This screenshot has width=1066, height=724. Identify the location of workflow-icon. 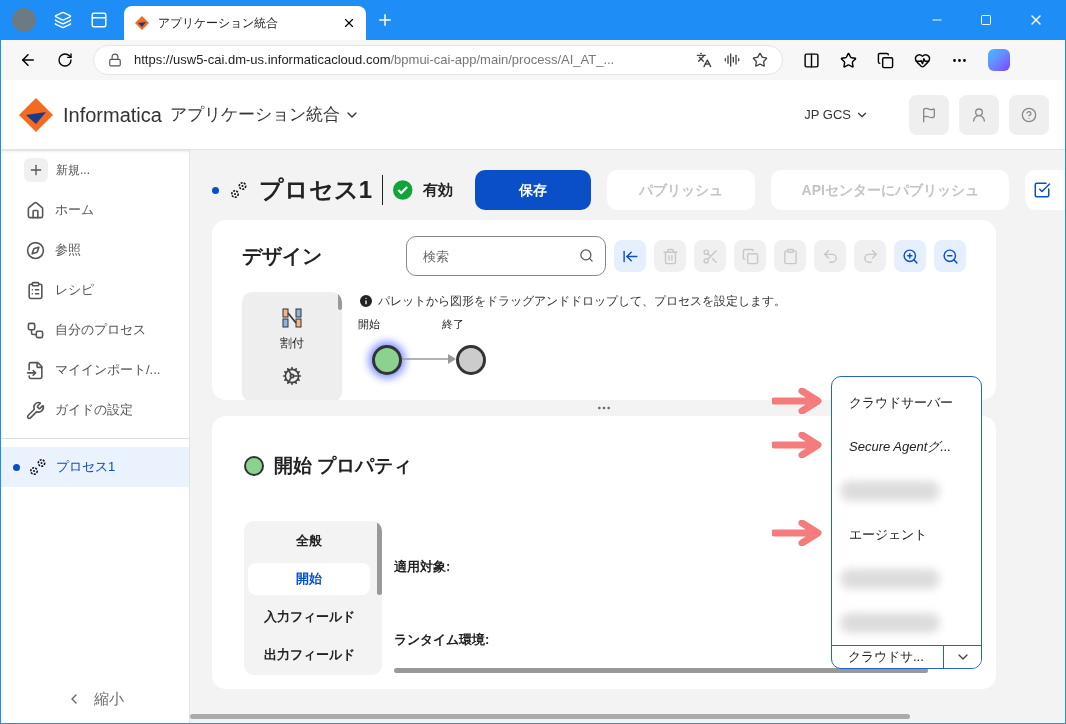
(35, 330).